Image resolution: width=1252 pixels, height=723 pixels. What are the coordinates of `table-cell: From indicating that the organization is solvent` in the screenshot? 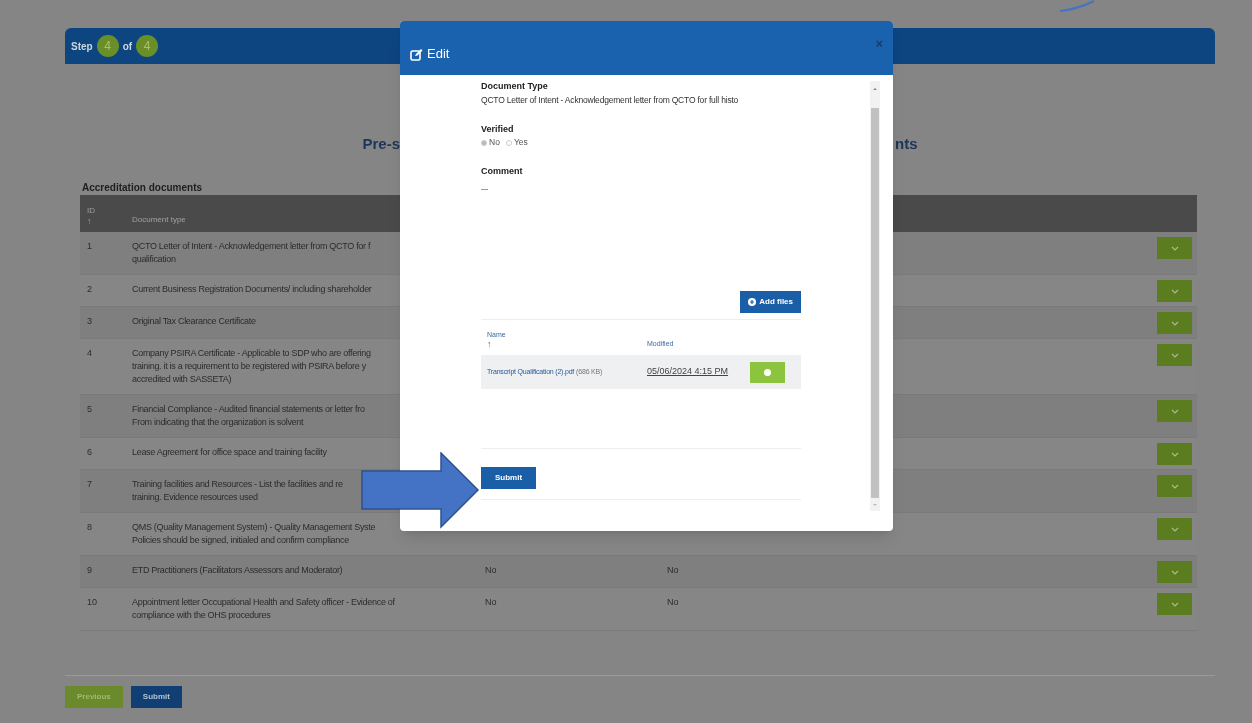 It's located at (218, 422).